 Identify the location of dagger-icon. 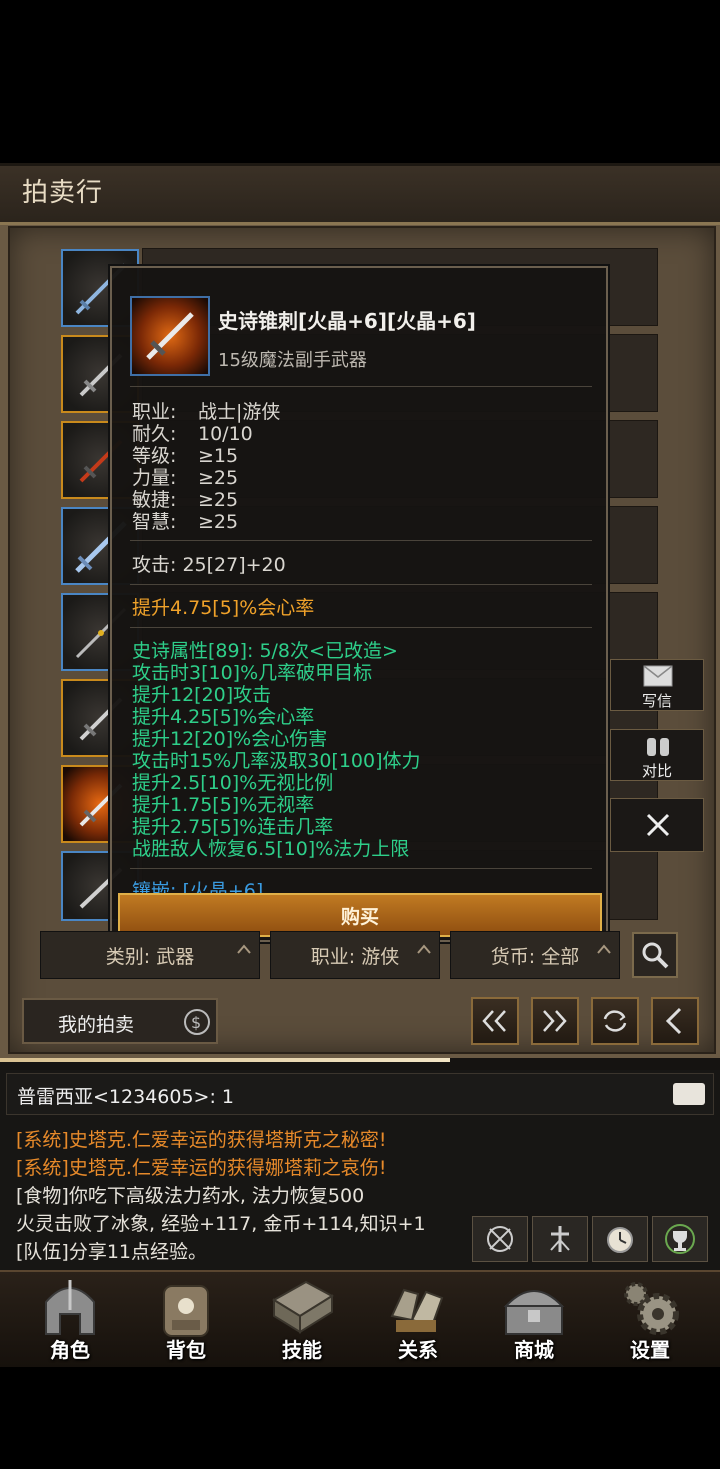
(170, 336).